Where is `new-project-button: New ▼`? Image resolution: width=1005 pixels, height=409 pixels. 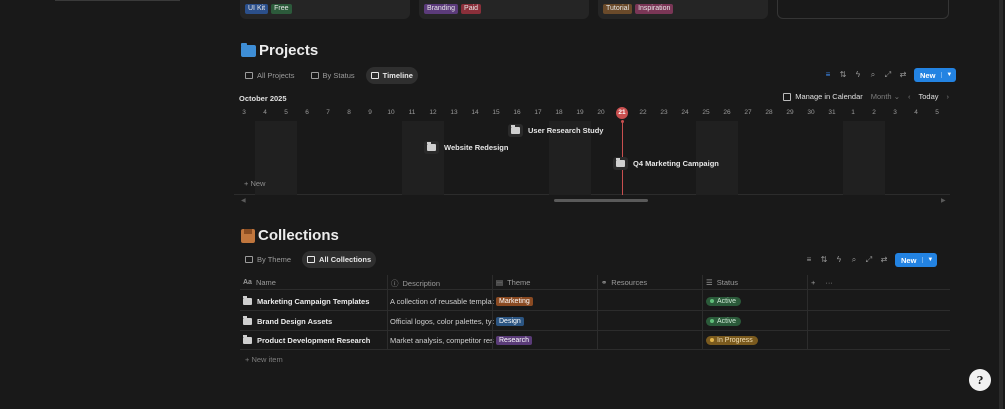 new-project-button: New ▼ is located at coordinates (935, 75).